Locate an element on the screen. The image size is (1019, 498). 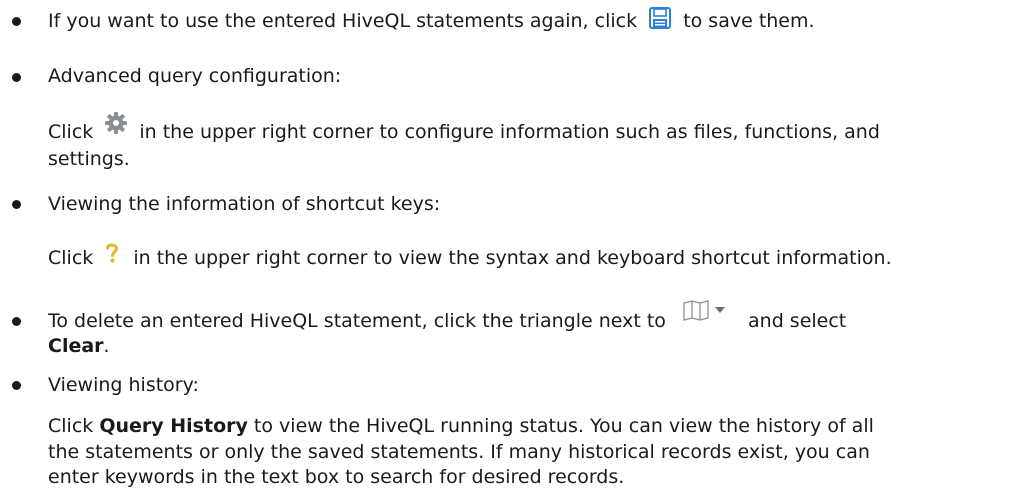
question-icon is located at coordinates (112, 253).